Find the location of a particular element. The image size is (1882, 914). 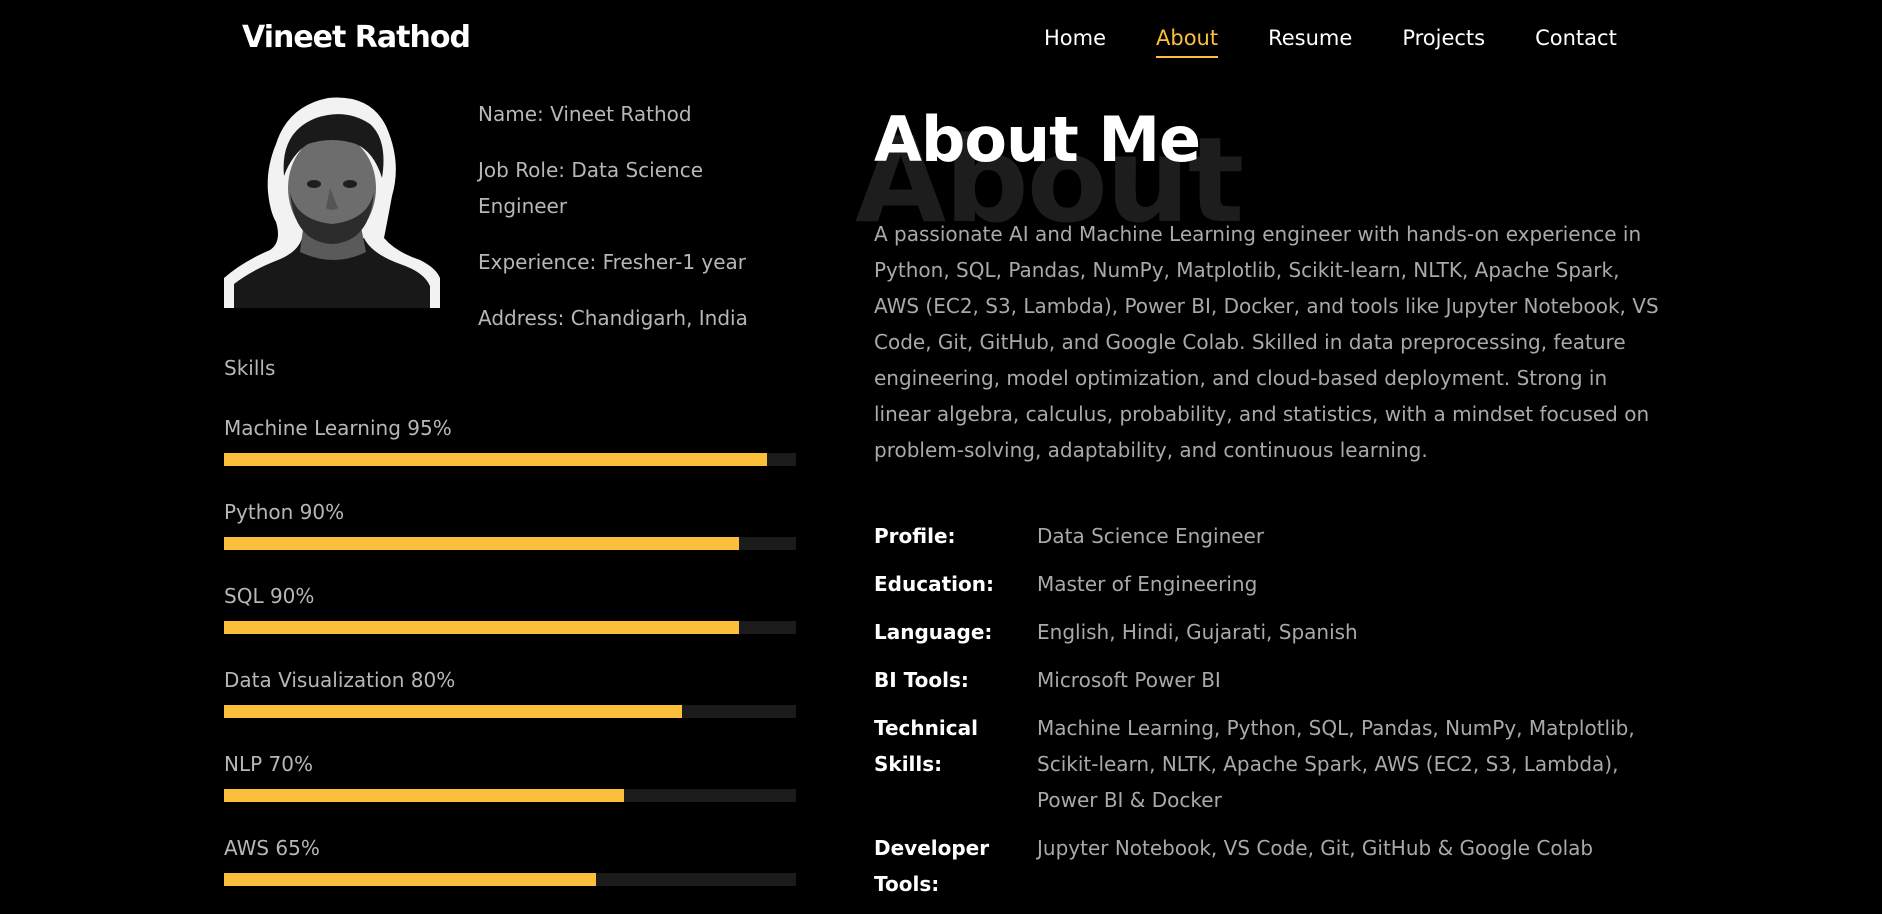

profile-experience: Experience: Fresher-1 year is located at coordinates (612, 262).